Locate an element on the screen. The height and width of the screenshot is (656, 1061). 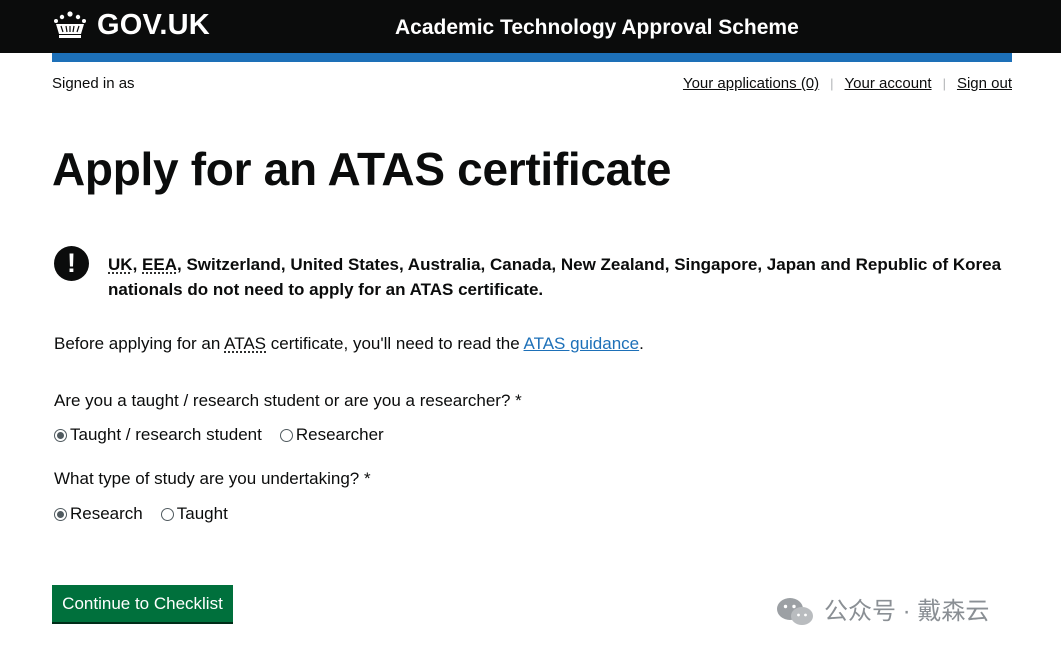
radio-researcher: Researcher is located at coordinates (331, 435).